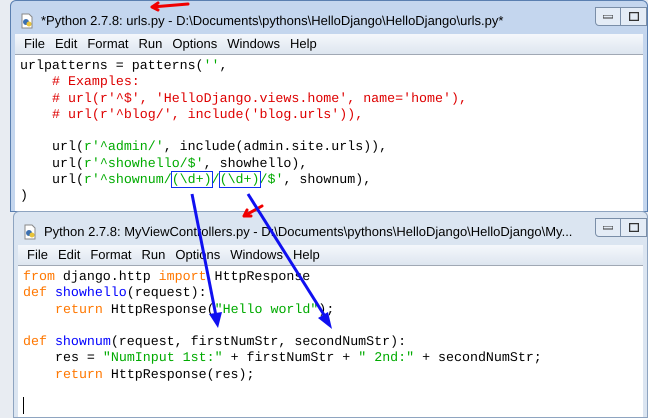  I want to click on code-token: # url(r'^$', 'HelloDjango.views.home', name='home'),, so click(259, 98).